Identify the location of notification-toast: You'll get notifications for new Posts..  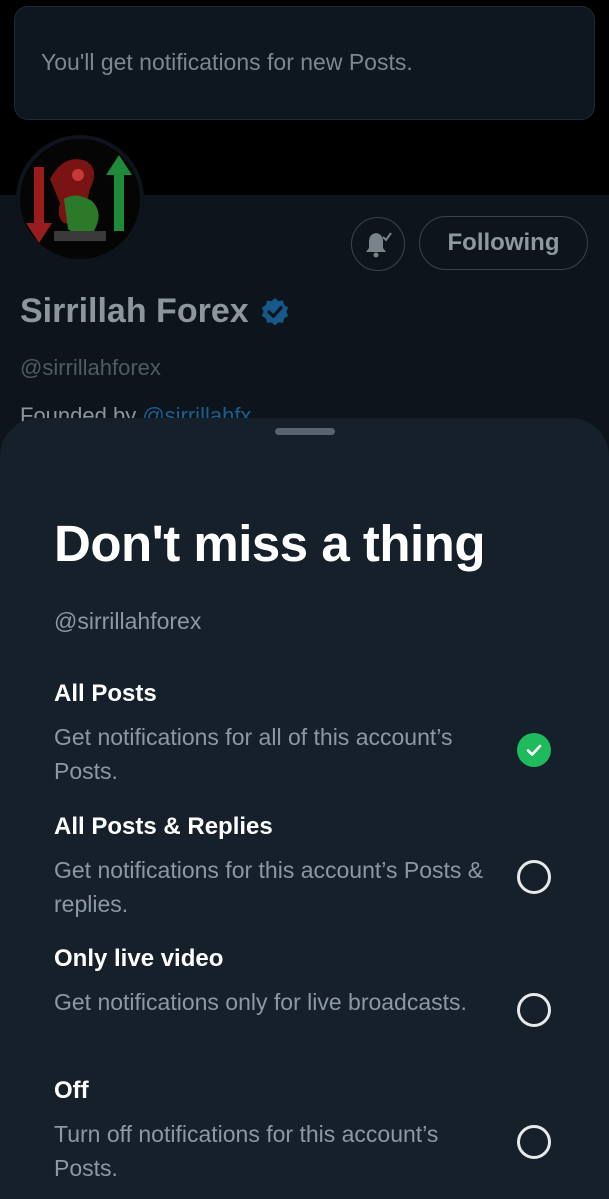
(304, 63).